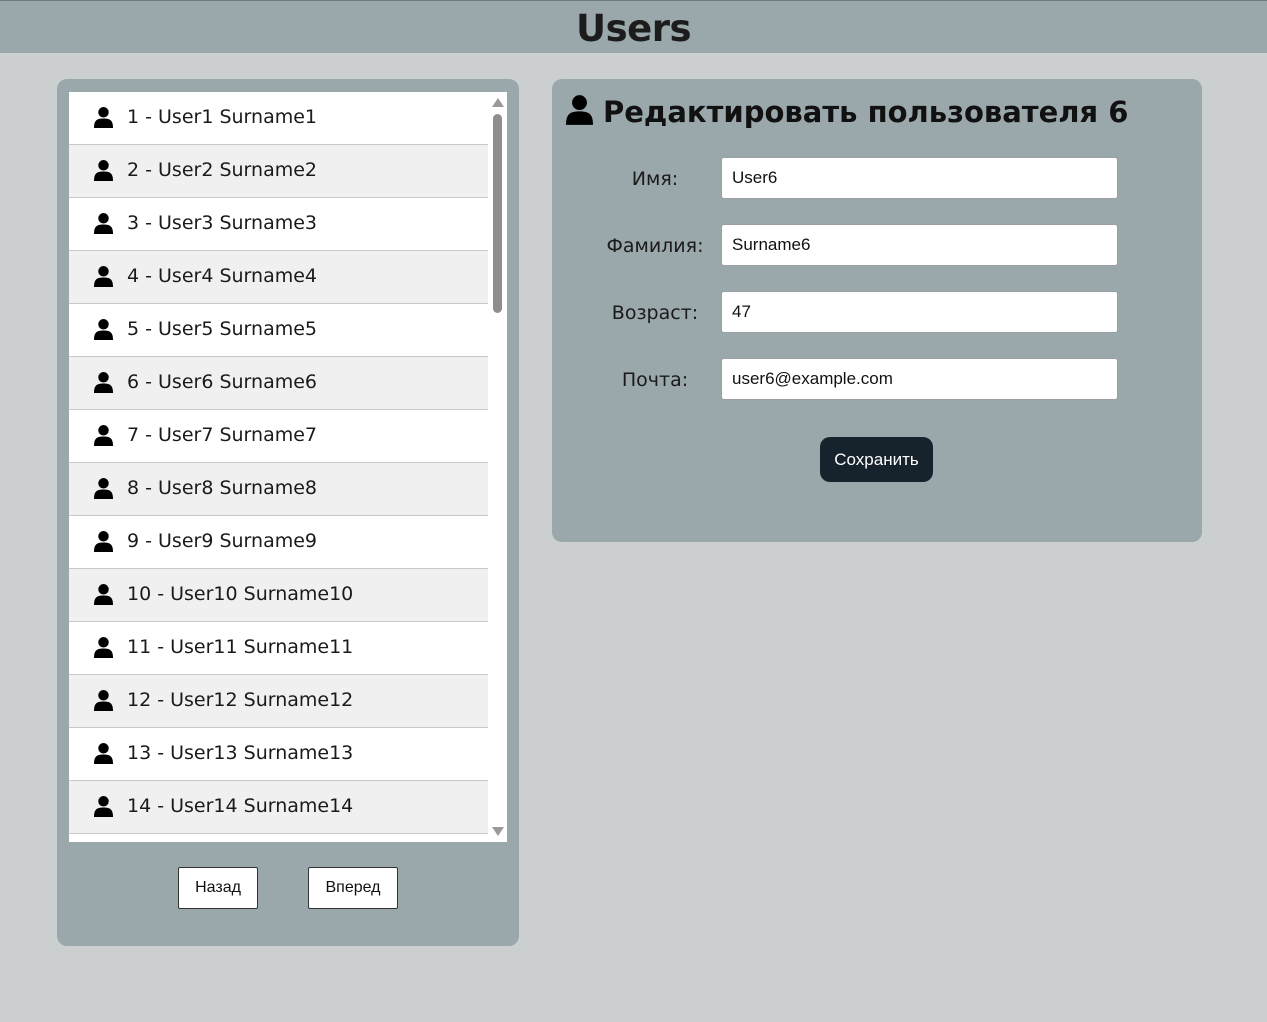  I want to click on list-item: 4 - User4 Surname4, so click(278, 277).